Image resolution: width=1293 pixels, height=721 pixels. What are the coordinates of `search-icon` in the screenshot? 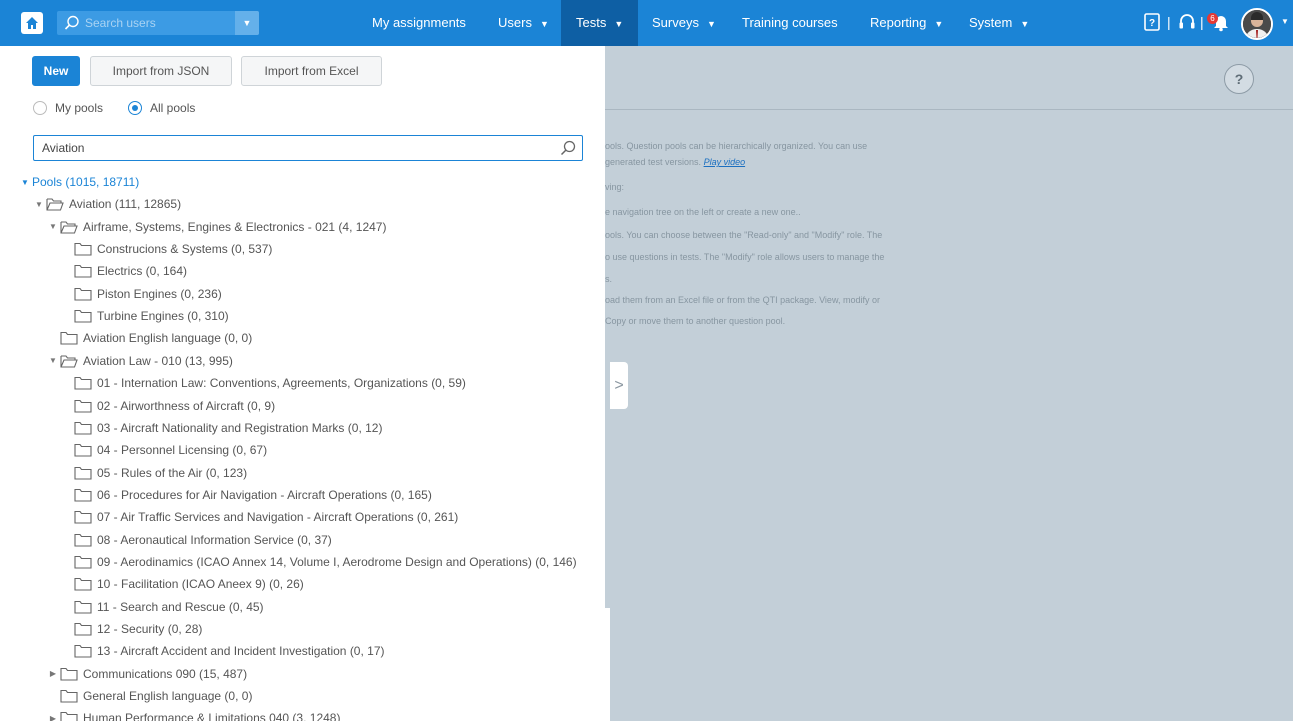 It's located at (568, 148).